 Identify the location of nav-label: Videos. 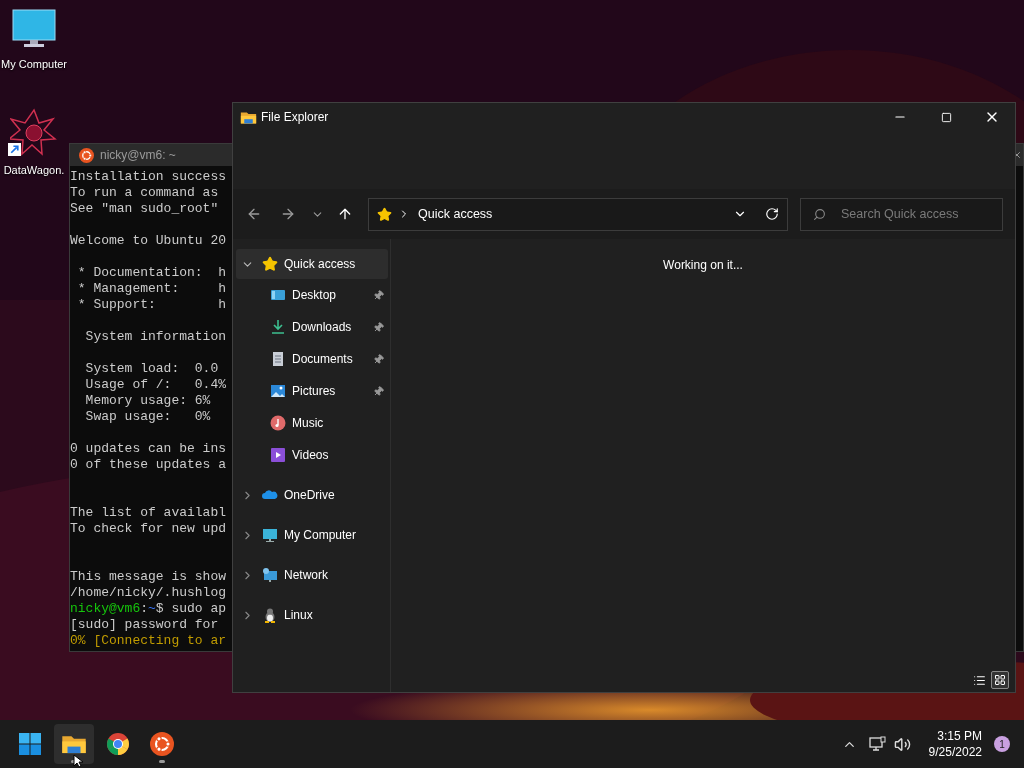
(310, 455).